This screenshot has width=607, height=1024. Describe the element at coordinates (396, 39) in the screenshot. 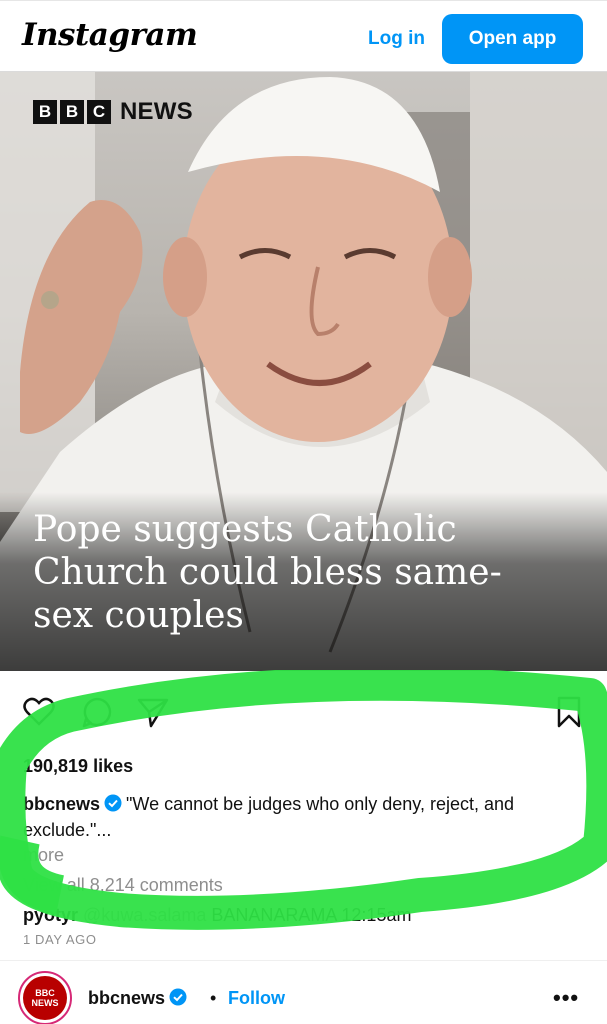

I see `login-link: Log in` at that location.